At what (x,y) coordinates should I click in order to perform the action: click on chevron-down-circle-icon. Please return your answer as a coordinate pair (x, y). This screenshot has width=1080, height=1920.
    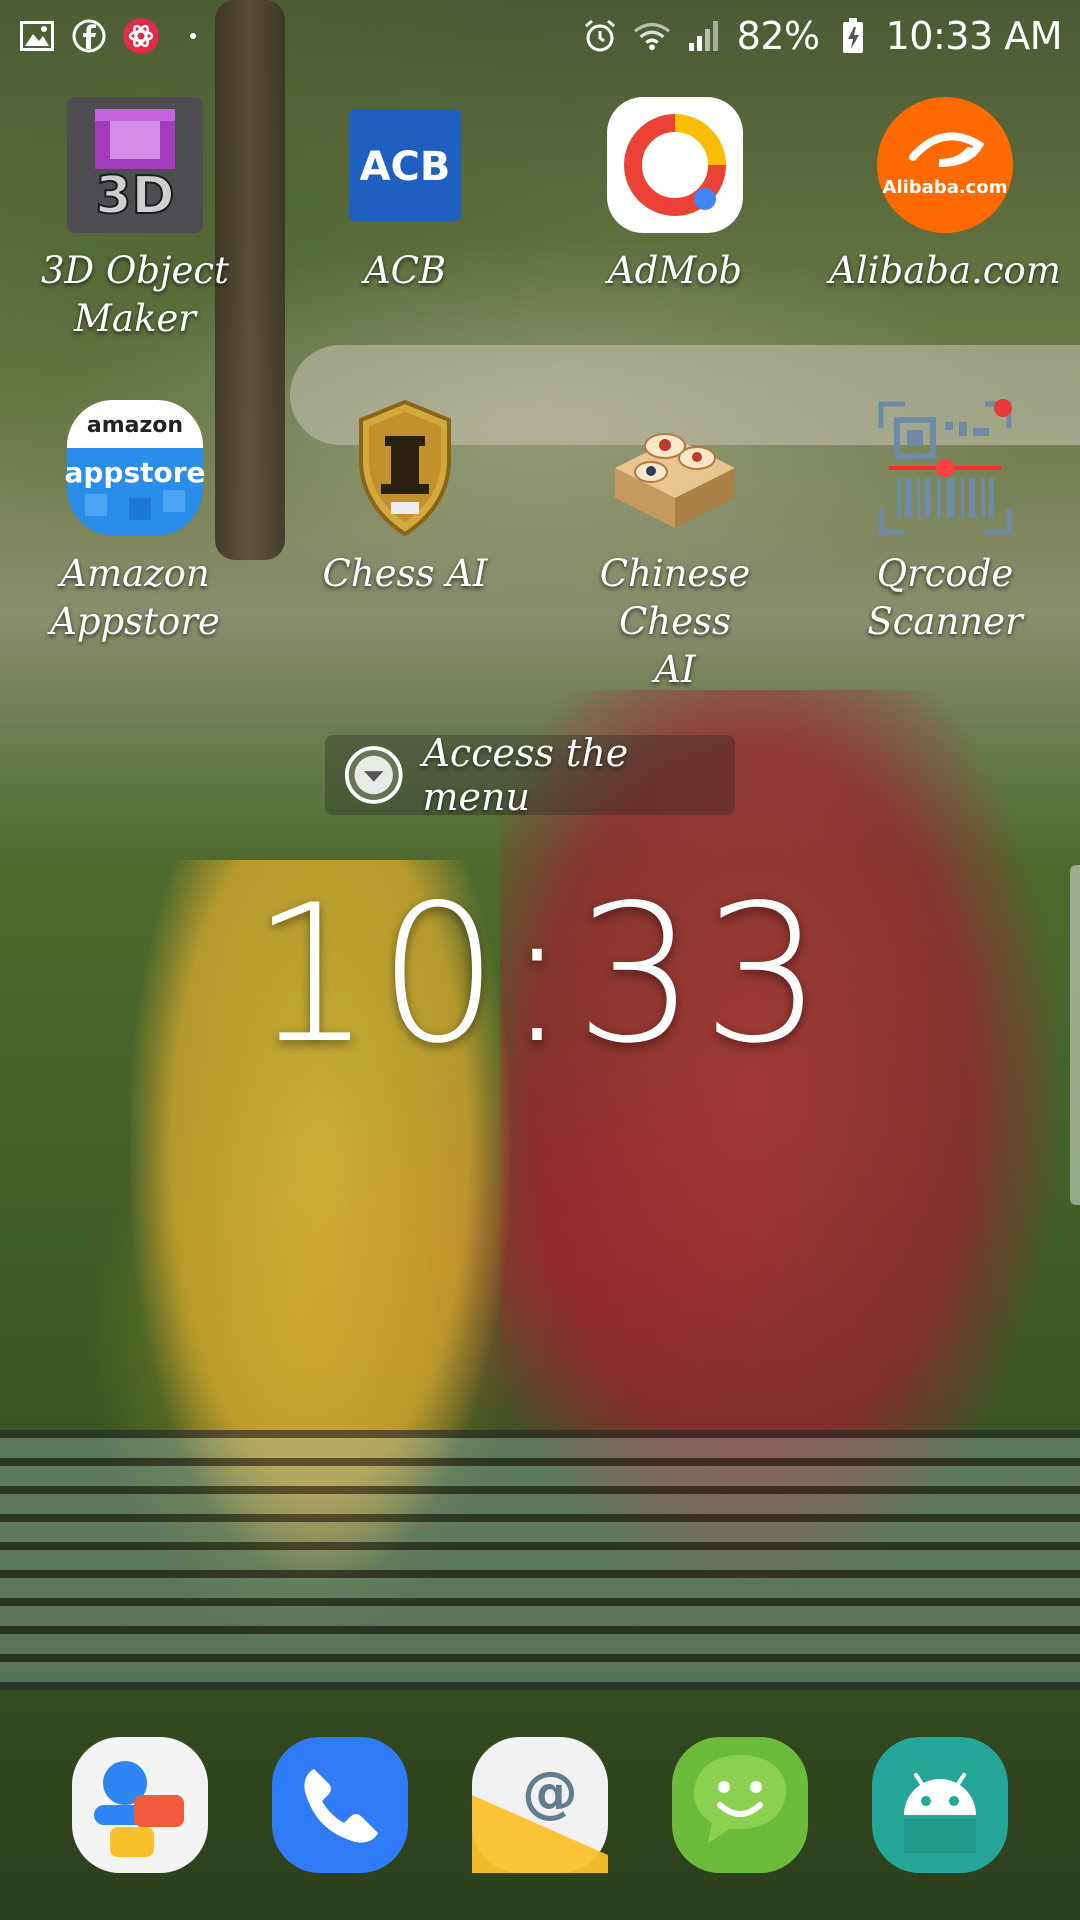
    Looking at the image, I should click on (373, 775).